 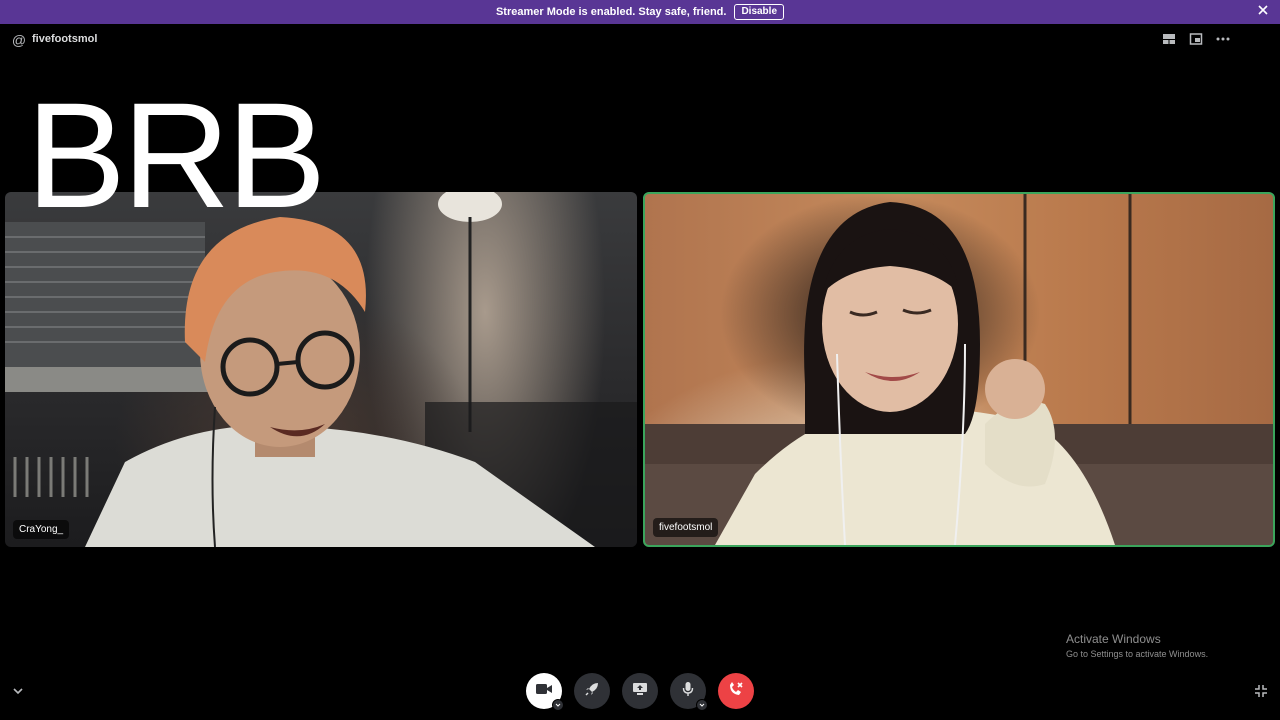 I want to click on screen-share-icon, so click(x=640, y=691).